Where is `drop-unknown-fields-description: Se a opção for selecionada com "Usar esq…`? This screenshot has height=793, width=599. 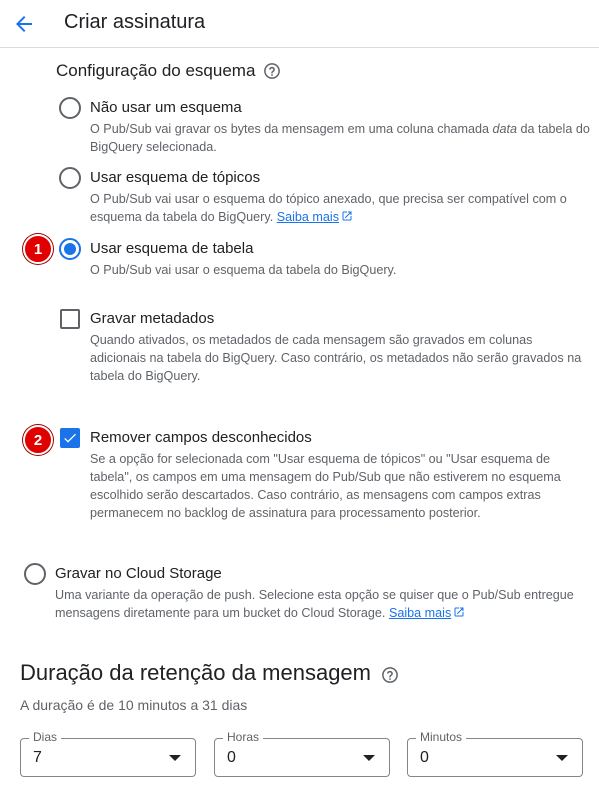
drop-unknown-fields-description: Se a opção for selecionada com "Usar esq… is located at coordinates (325, 486).